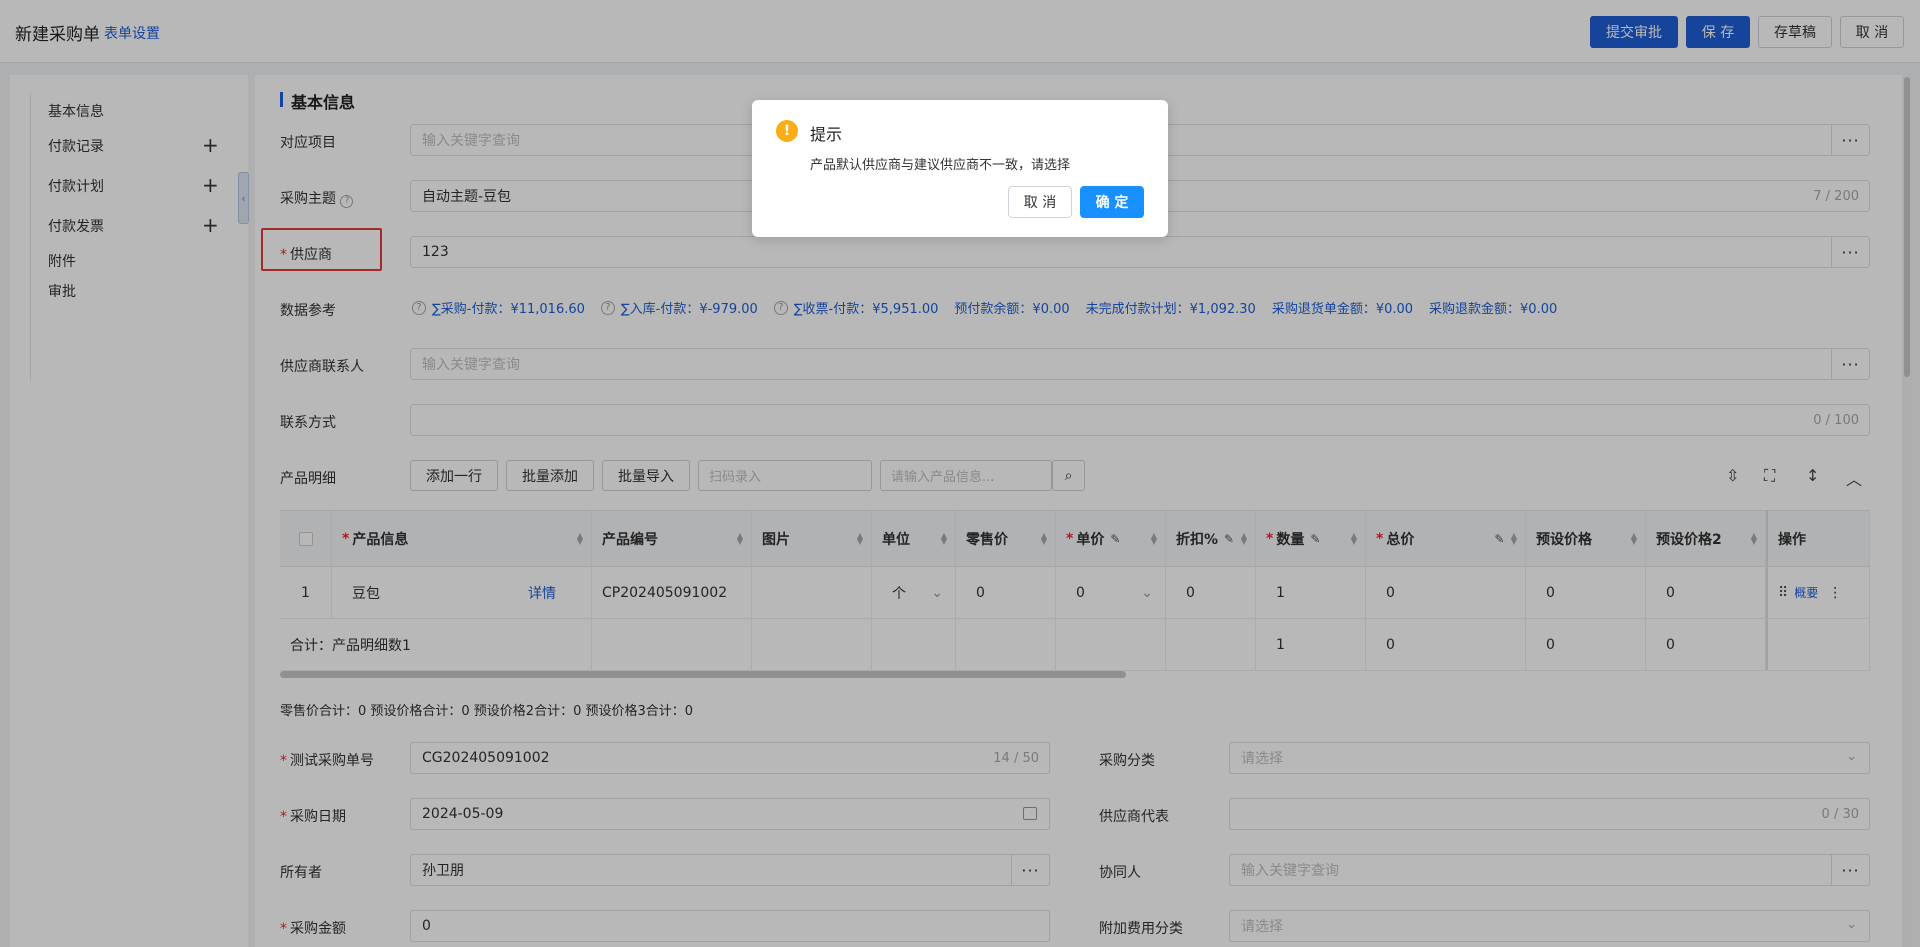  Describe the element at coordinates (1112, 202) in the screenshot. I see `dialog-confirm-button: 确 定` at that location.